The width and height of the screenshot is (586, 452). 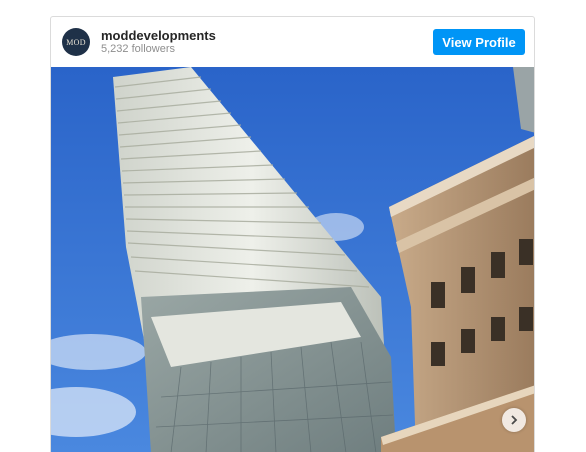 I want to click on next-photo-button, so click(x=514, y=420).